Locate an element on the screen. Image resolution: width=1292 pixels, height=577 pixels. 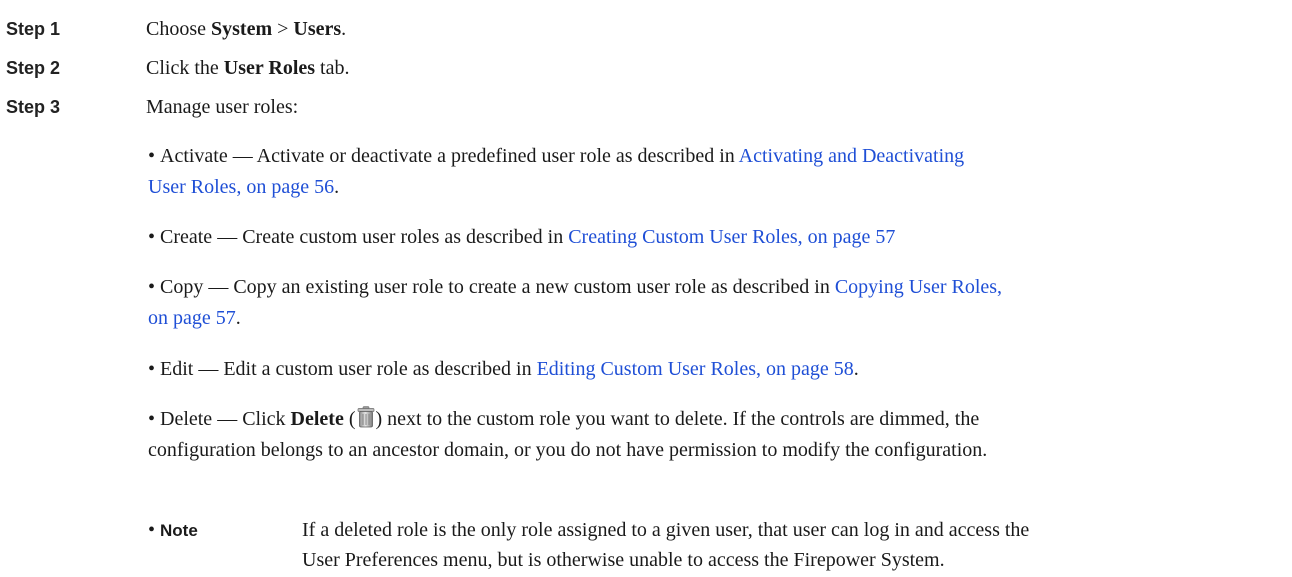
step-text-part: Click the is located at coordinates (185, 68).